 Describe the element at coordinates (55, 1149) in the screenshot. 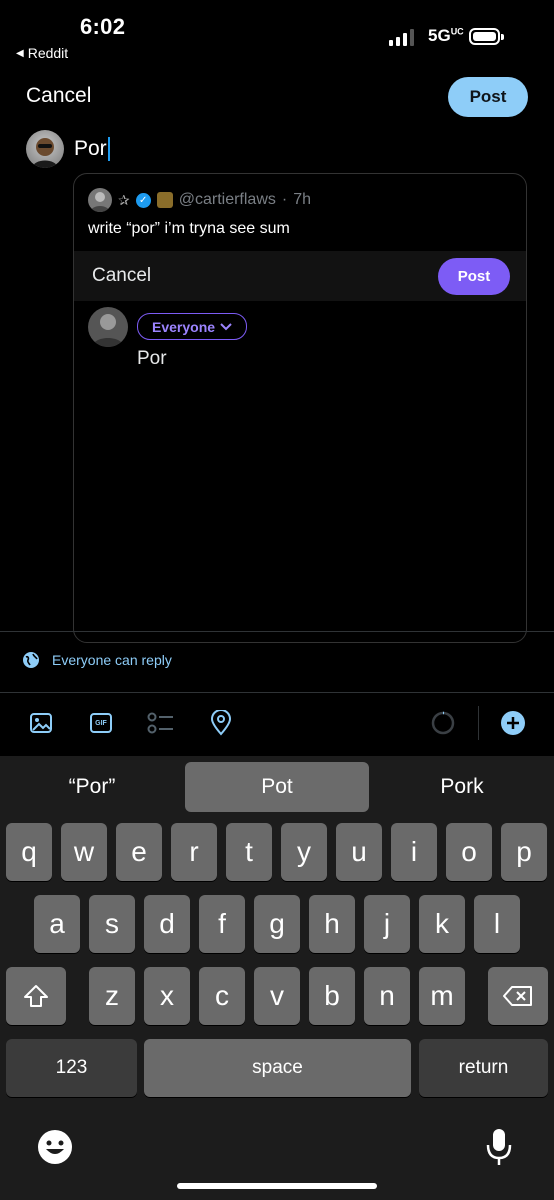

I see `emoji-icon` at that location.